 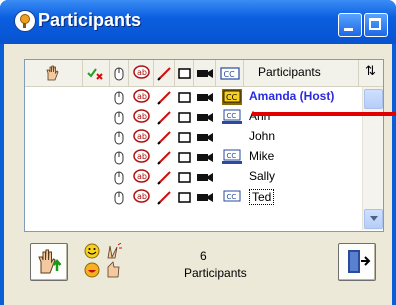 I want to click on check-x-icon, so click(x=95, y=74).